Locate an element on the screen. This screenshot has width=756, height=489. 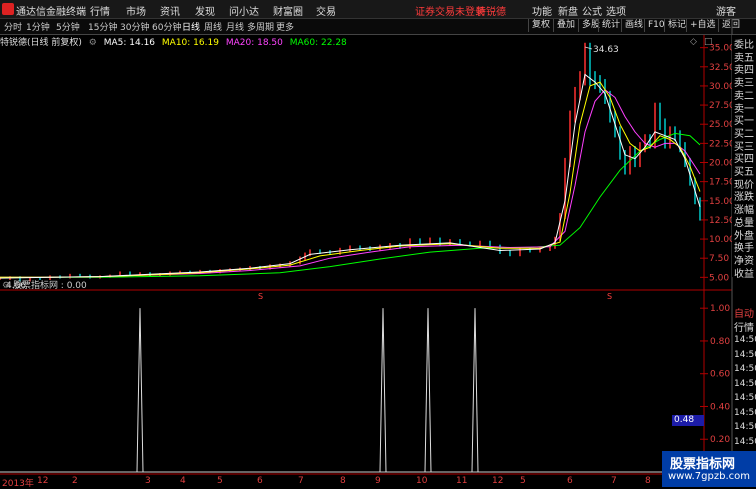
auto-label: 自动 is located at coordinates (744, 312).